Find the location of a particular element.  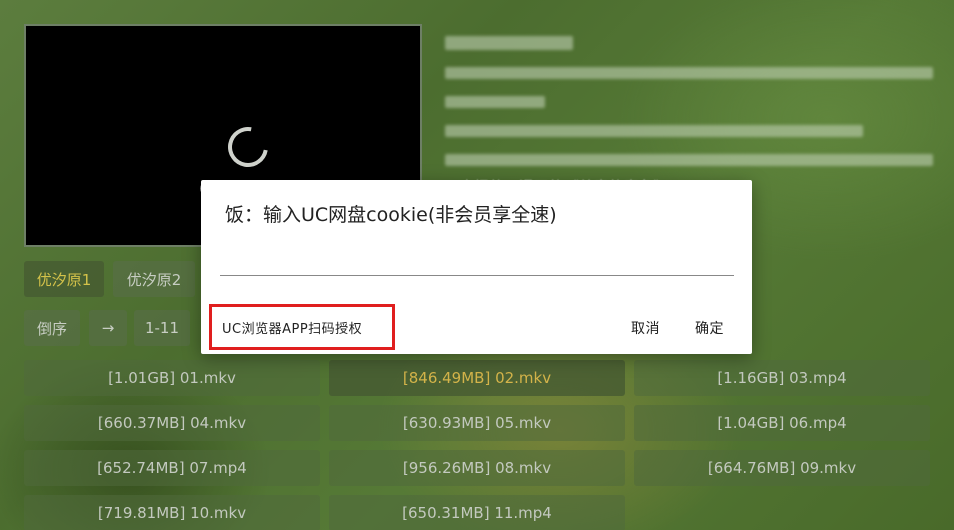

episode-label: [719.81MB] 10.mkv is located at coordinates (172, 513).